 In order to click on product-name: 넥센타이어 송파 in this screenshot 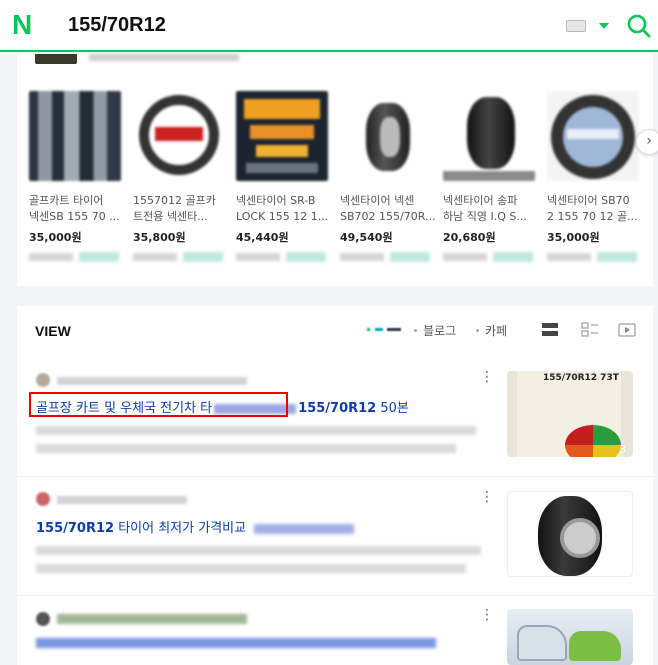, I will do `click(491, 201)`.